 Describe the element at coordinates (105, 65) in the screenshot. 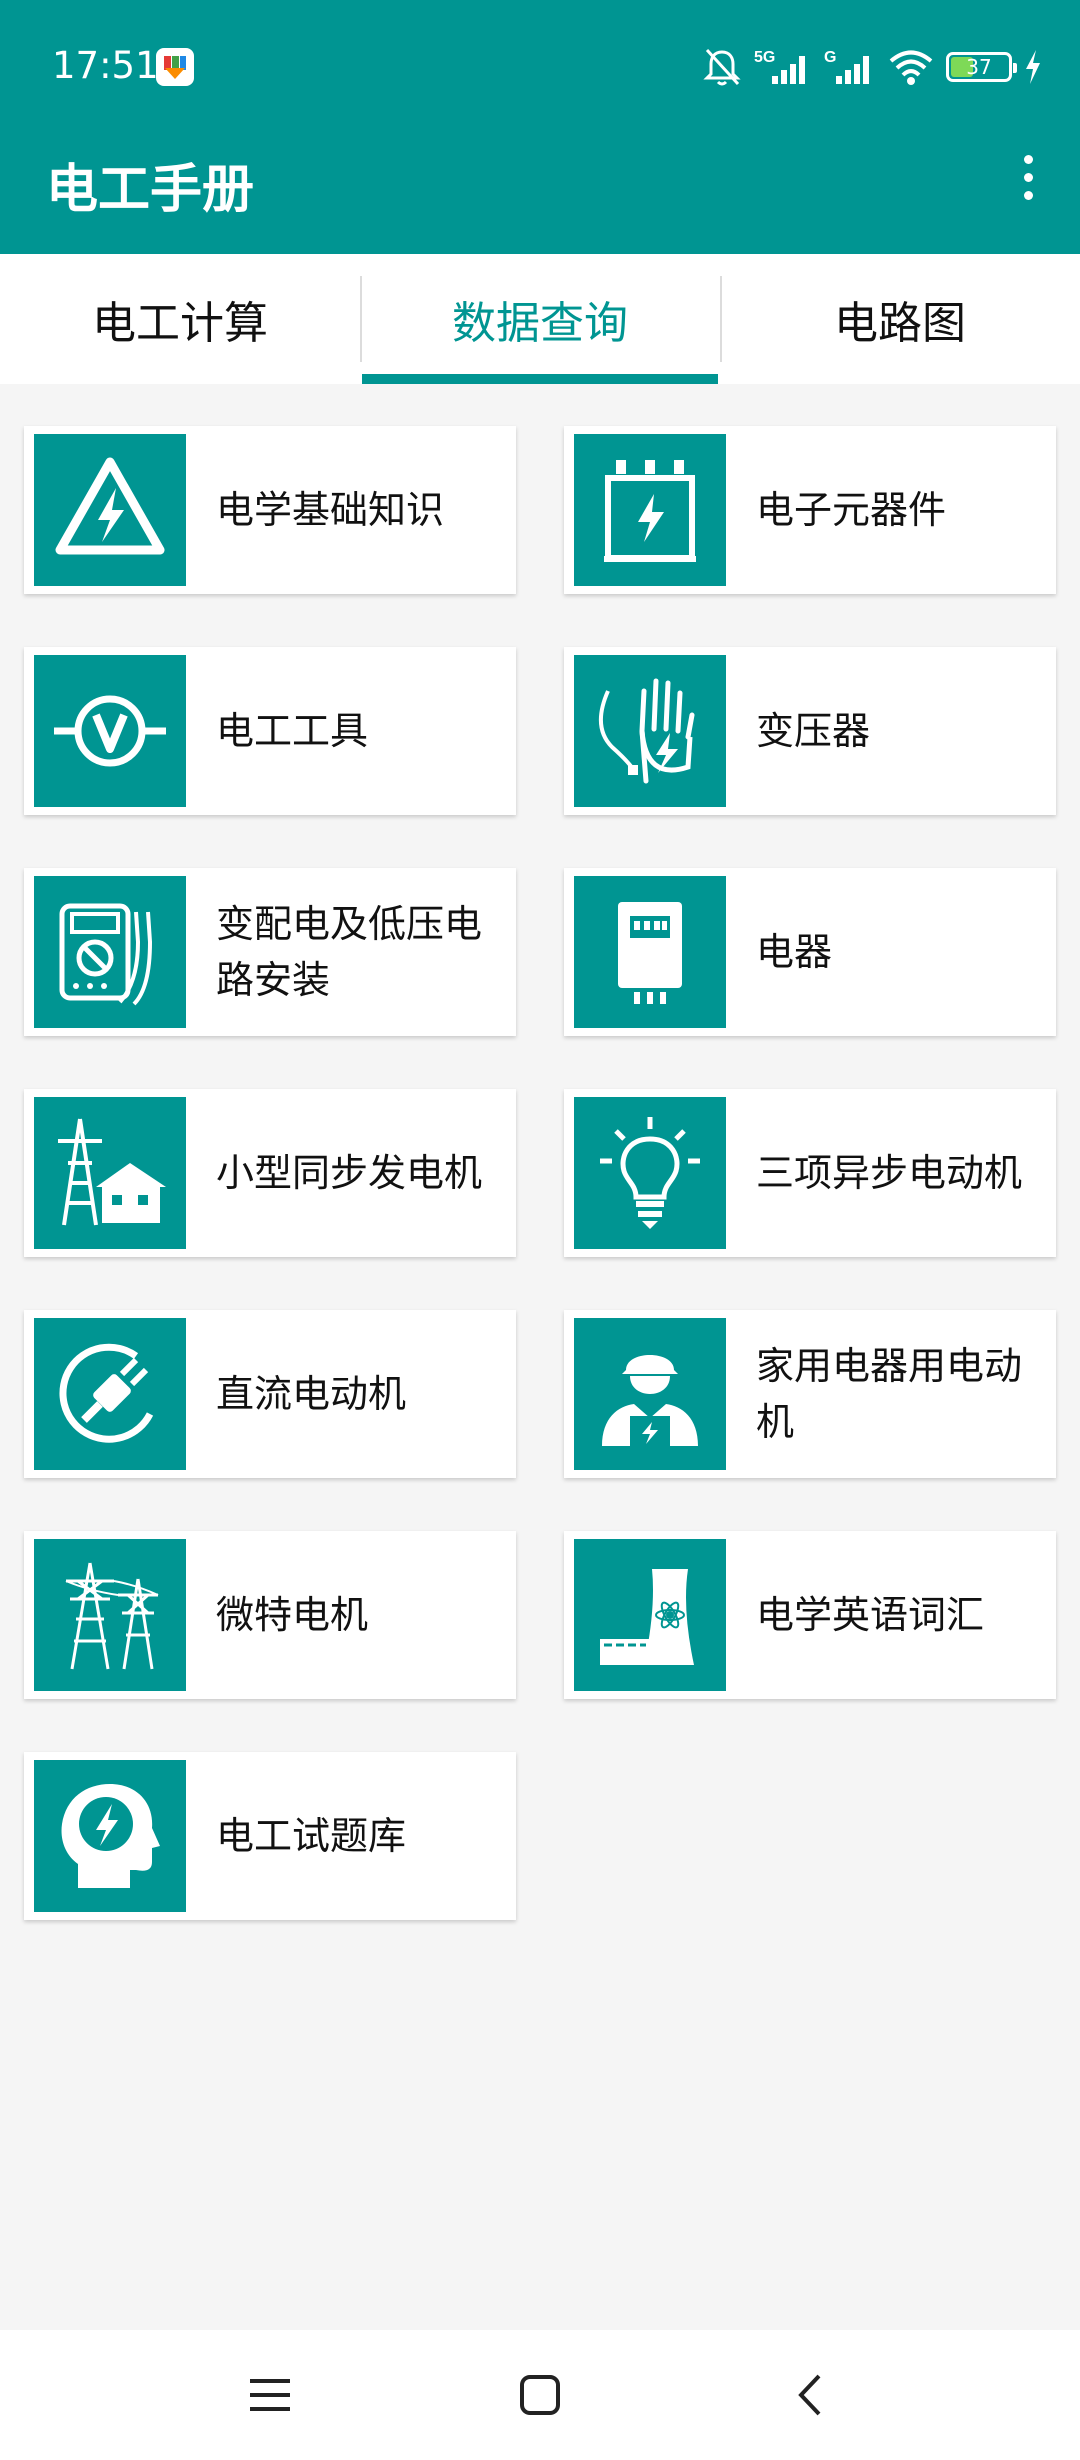

I see `status-time: 17:51` at that location.